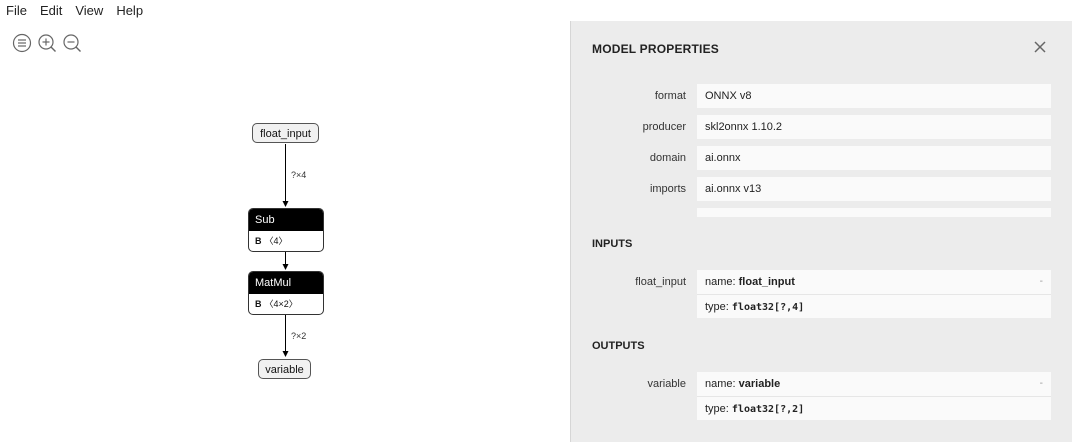 The height and width of the screenshot is (442, 1072). Describe the element at coordinates (874, 158) in the screenshot. I see `property-value: ai.onnx` at that location.